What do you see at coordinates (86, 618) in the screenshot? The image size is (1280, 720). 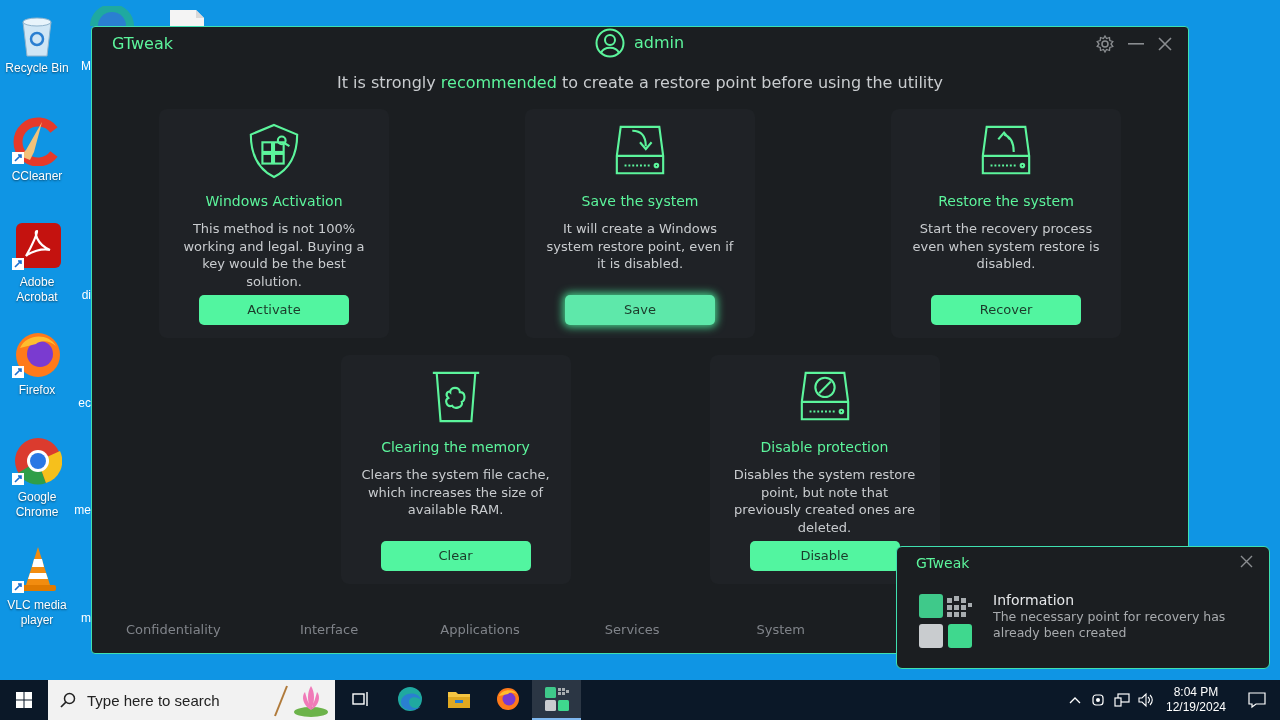 I see `desktop-icon-label: m` at bounding box center [86, 618].